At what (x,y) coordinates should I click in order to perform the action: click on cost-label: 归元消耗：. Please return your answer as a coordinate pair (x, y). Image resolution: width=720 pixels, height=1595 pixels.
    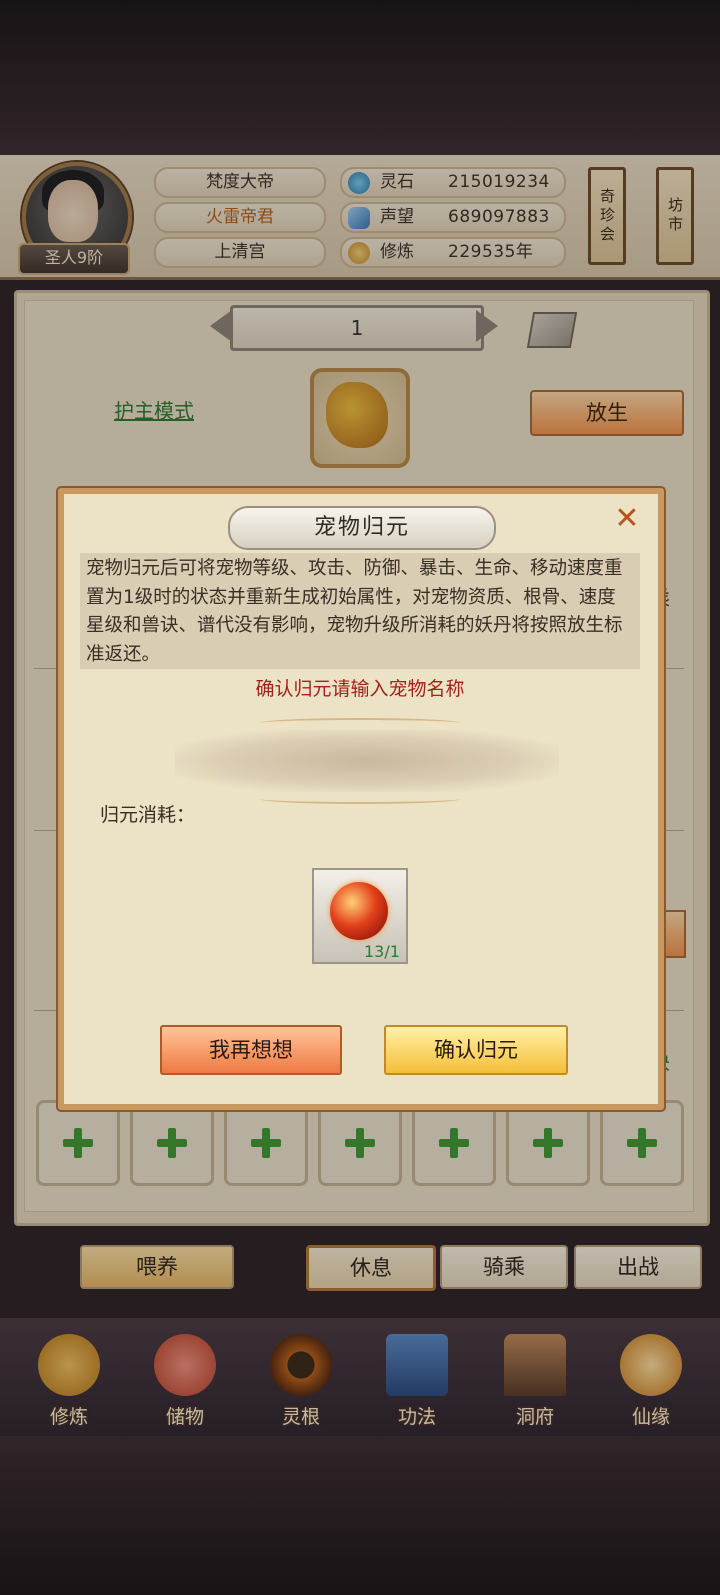
    Looking at the image, I should click on (148, 815).